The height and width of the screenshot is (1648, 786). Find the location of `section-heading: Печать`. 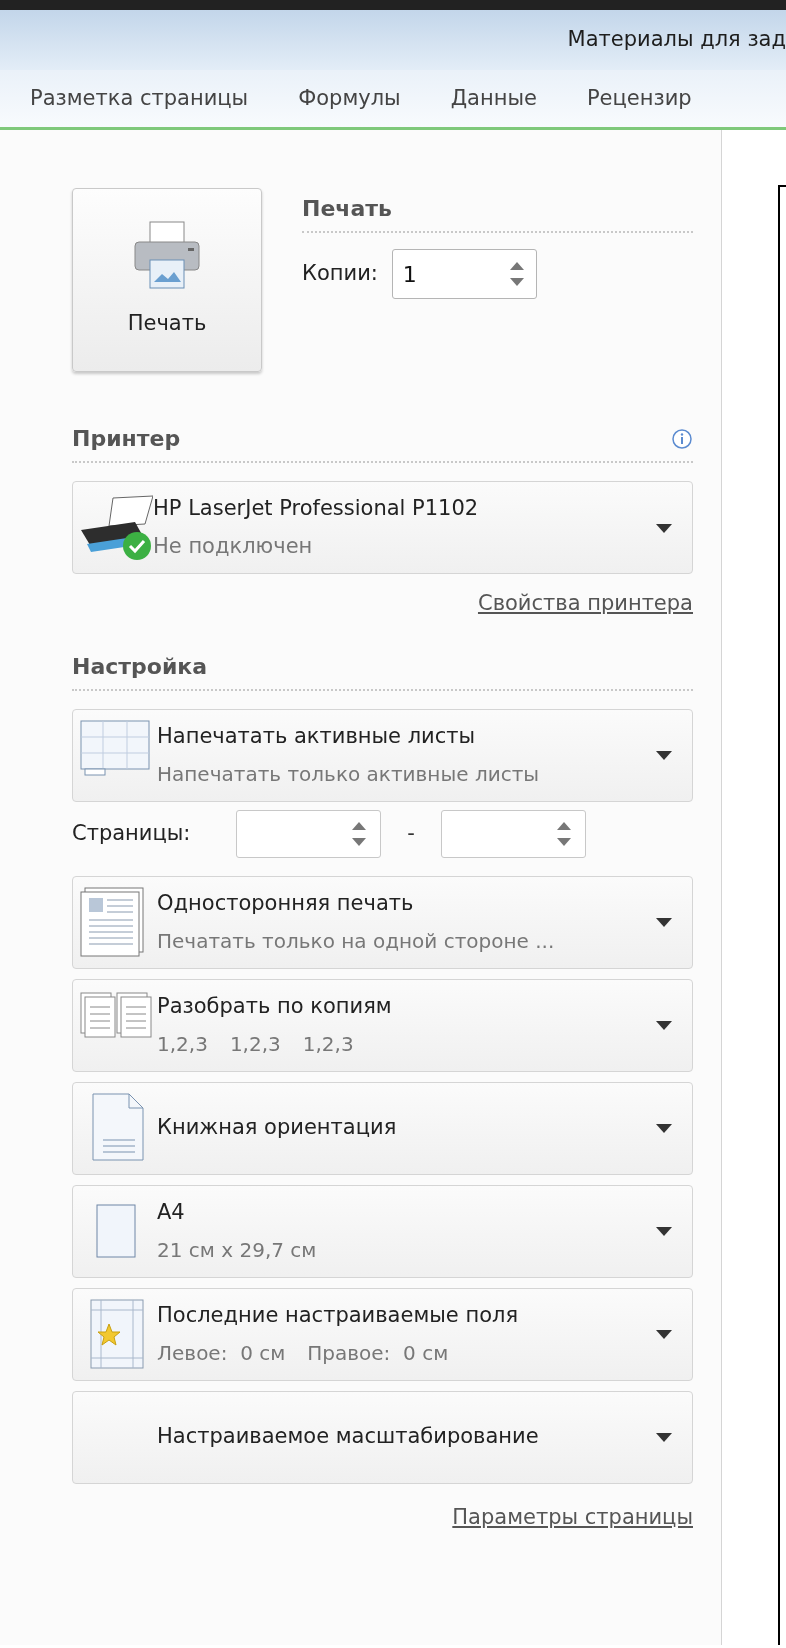

section-heading: Печать is located at coordinates (347, 209).